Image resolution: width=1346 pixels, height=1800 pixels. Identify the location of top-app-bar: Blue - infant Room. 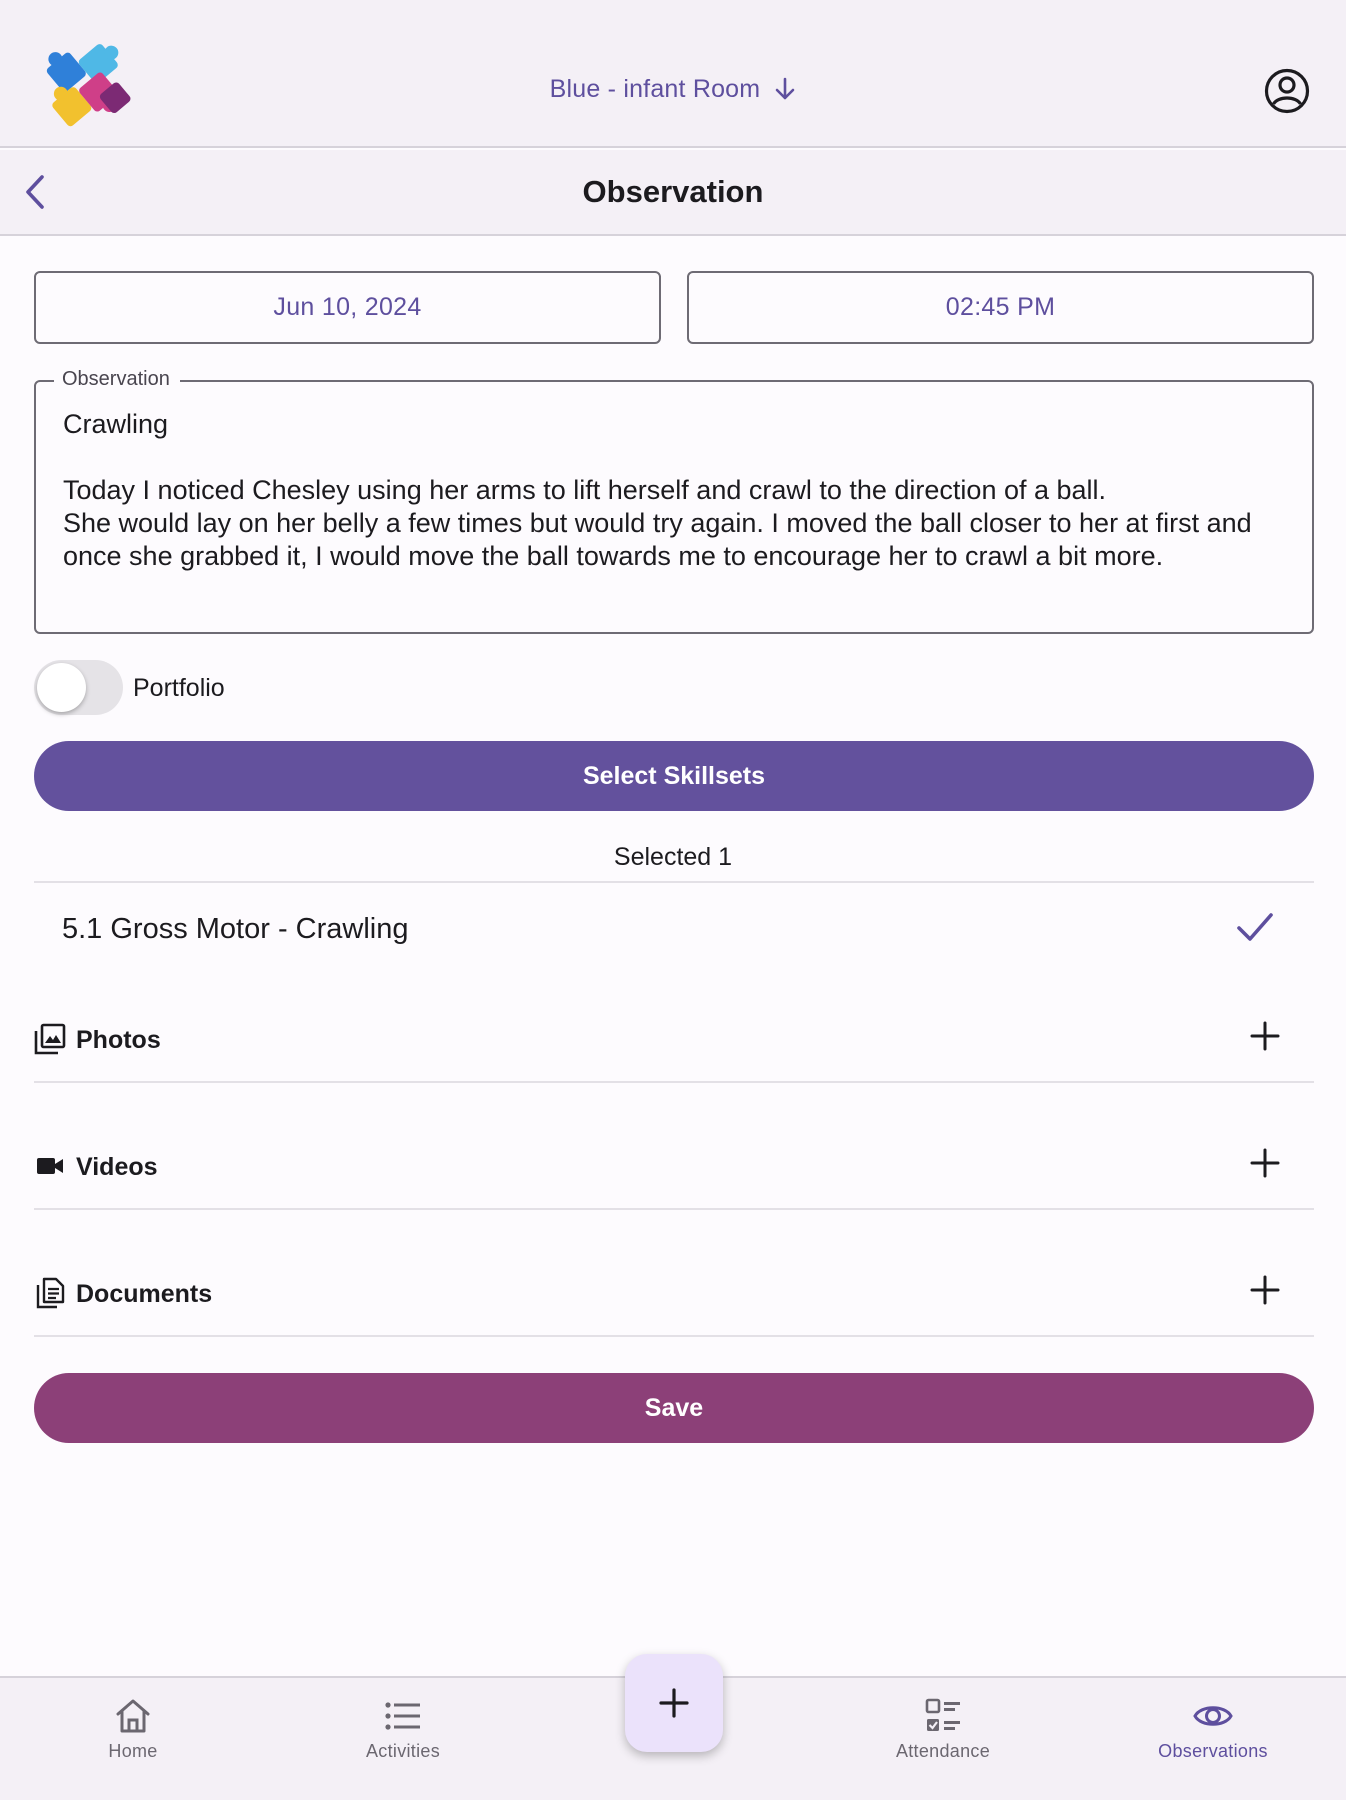
(673, 74).